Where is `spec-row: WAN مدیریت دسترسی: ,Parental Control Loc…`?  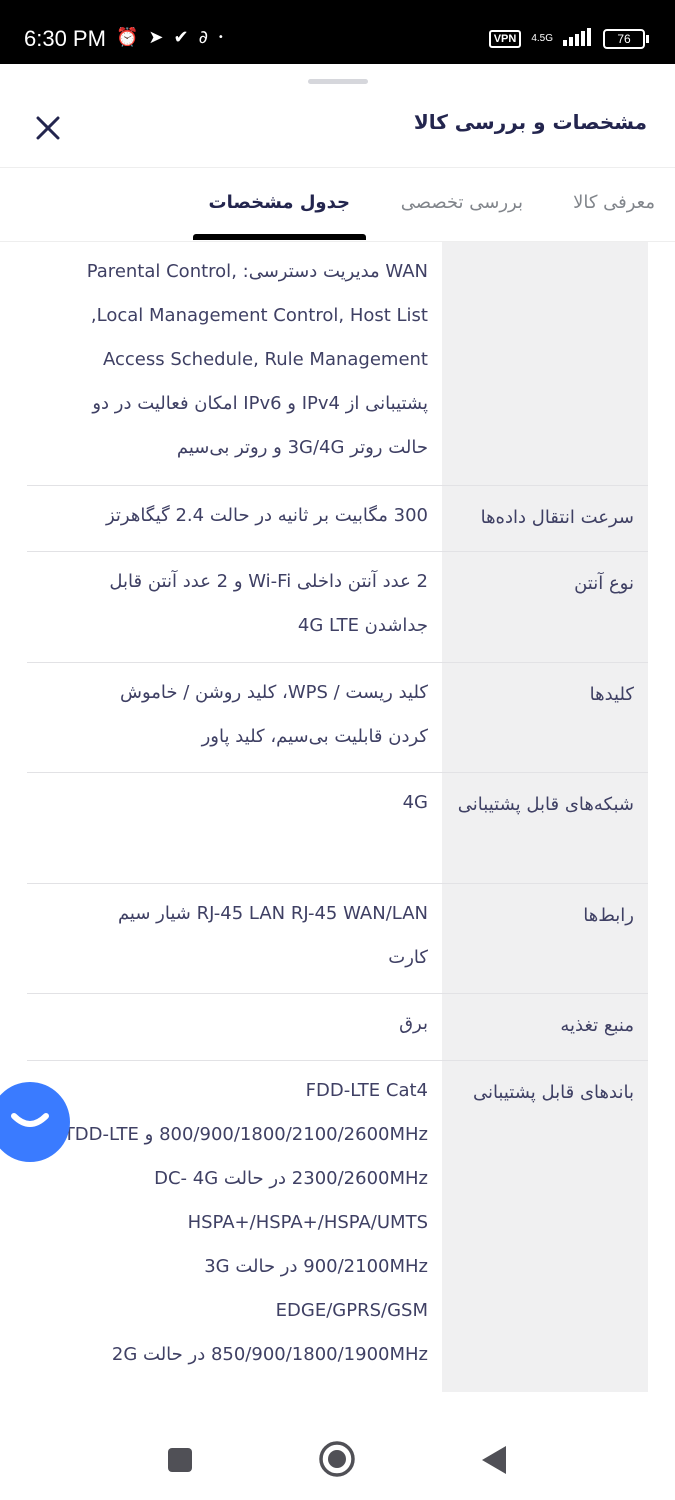
spec-row: WAN مدیریت دسترسی: ,Parental Control Loc… is located at coordinates (337, 364).